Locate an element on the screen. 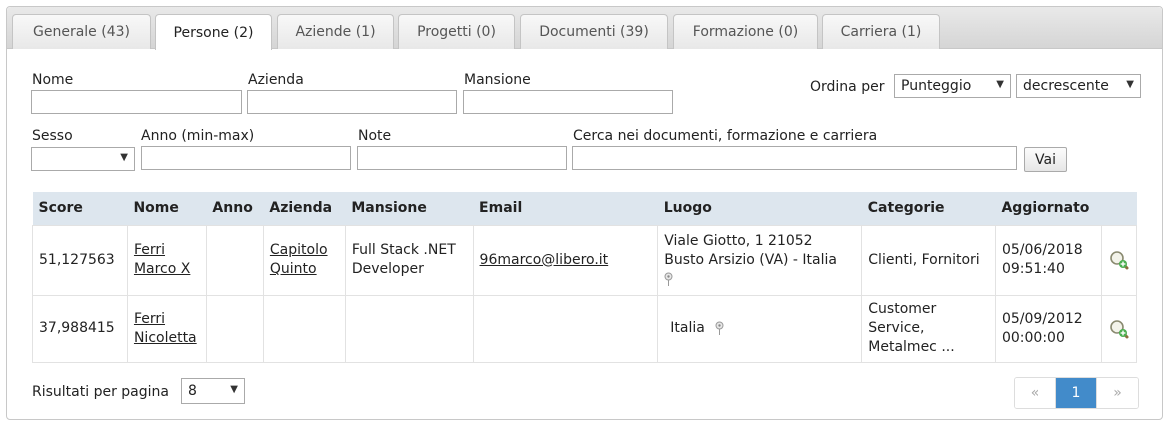 The width and height of the screenshot is (1169, 423). cell-email: 96marco@libero.it is located at coordinates (565, 260).